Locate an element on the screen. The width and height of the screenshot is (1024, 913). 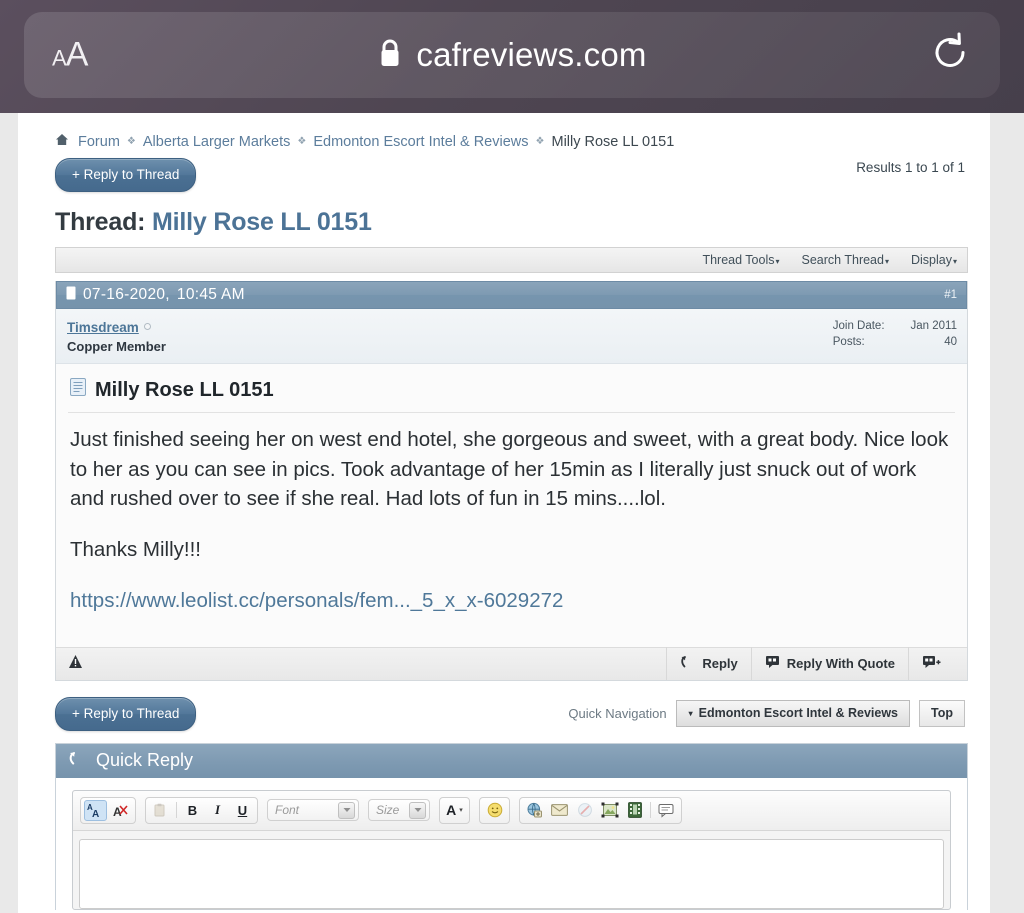
address-bar: A A cafreviews.com is located at coordinates (512, 55).